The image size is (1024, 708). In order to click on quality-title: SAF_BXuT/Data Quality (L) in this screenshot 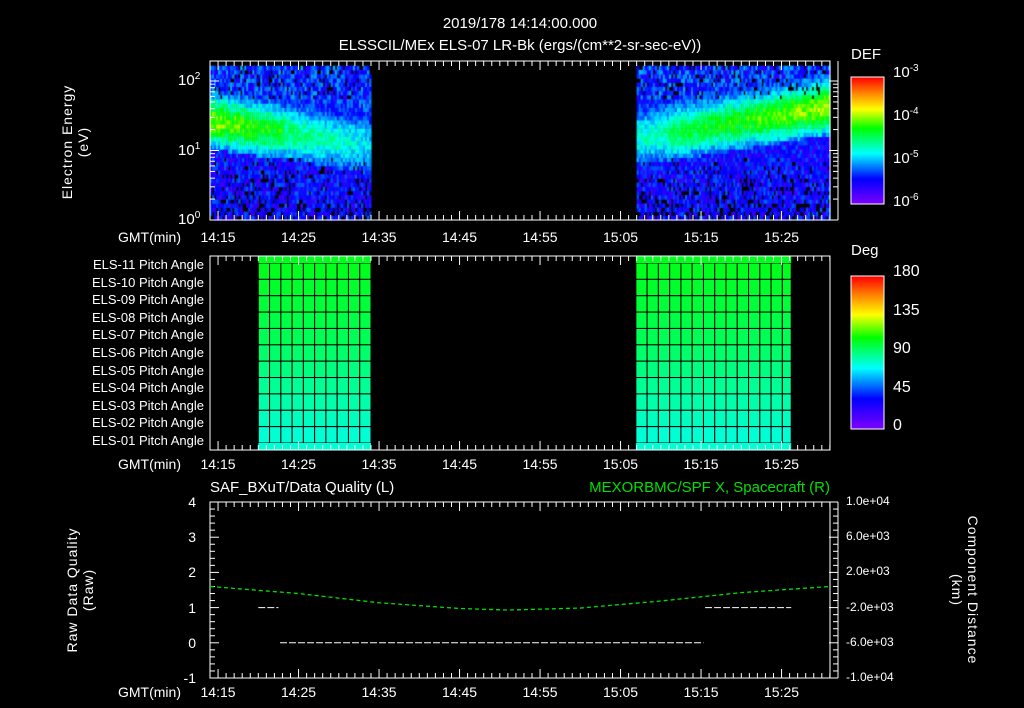, I will do `click(302, 487)`.